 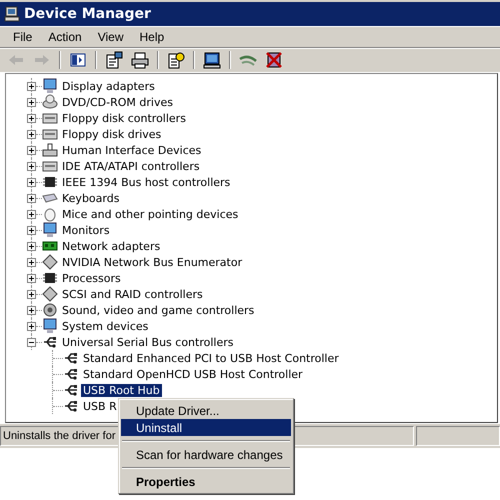 What do you see at coordinates (108, 86) in the screenshot?
I see `tree-item: Display adapters` at bounding box center [108, 86].